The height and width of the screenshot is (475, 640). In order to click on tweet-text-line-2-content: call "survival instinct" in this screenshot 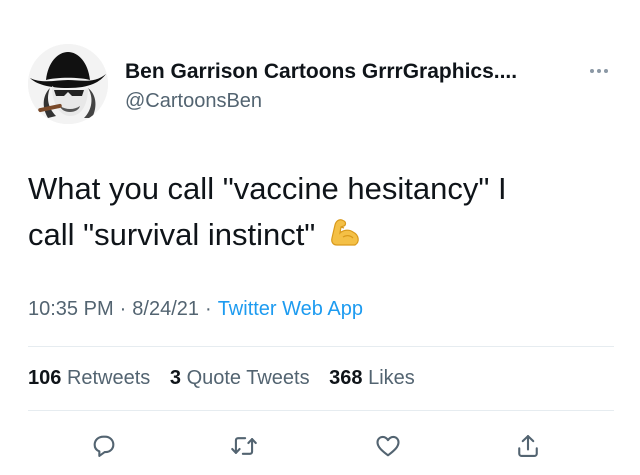, I will do `click(172, 234)`.